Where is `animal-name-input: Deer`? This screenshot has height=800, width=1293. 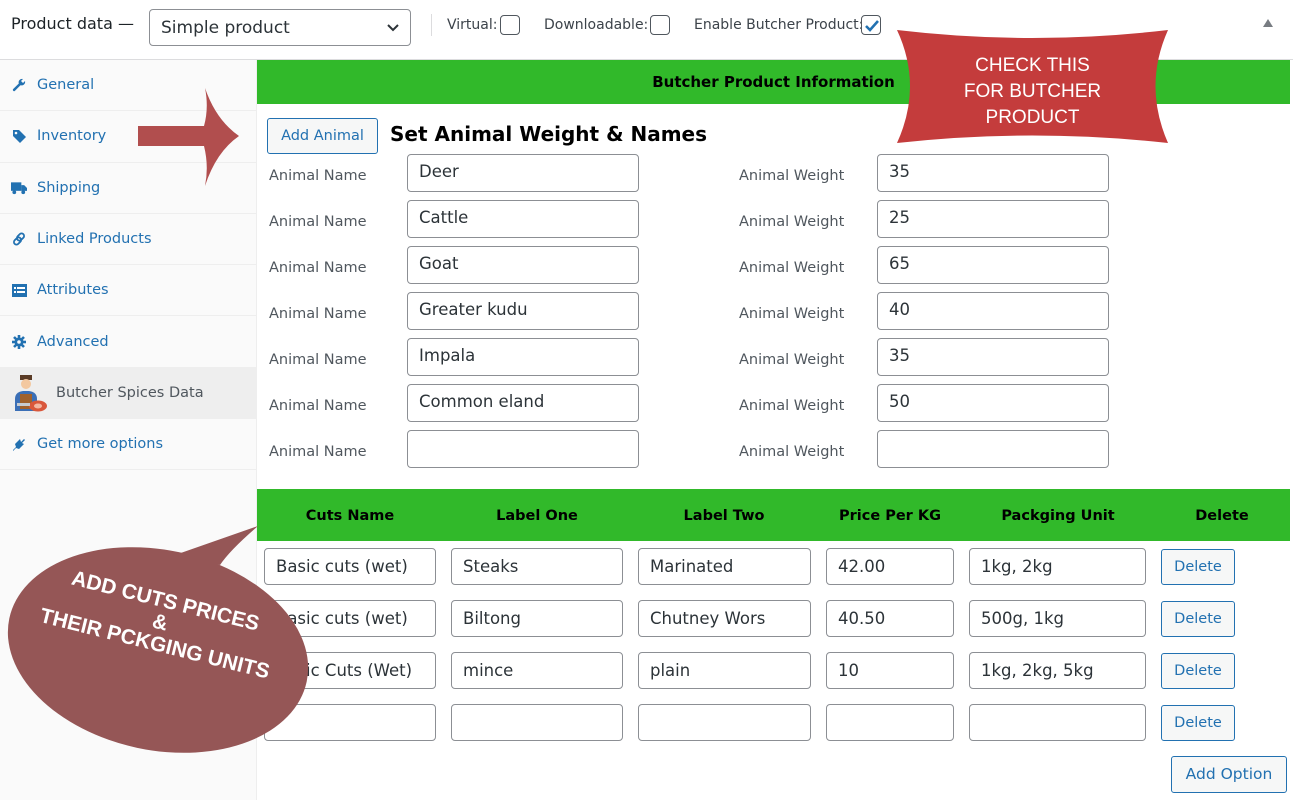
animal-name-input: Deer is located at coordinates (523, 173).